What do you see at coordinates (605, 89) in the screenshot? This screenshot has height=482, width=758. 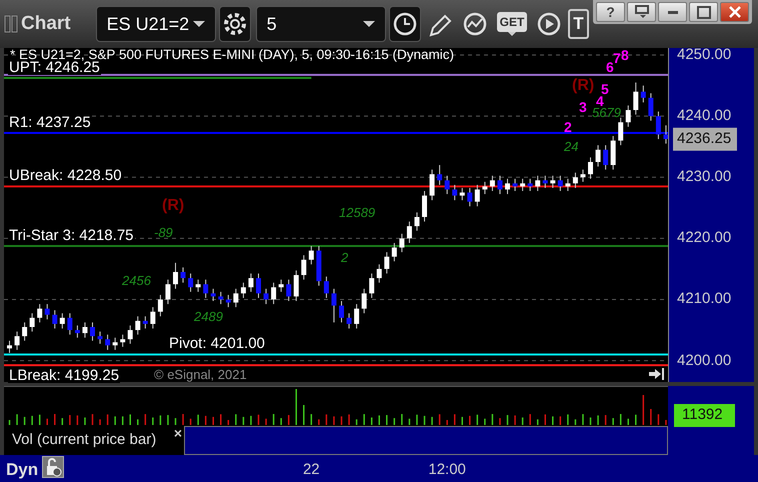 I see `chart-marker: 5` at bounding box center [605, 89].